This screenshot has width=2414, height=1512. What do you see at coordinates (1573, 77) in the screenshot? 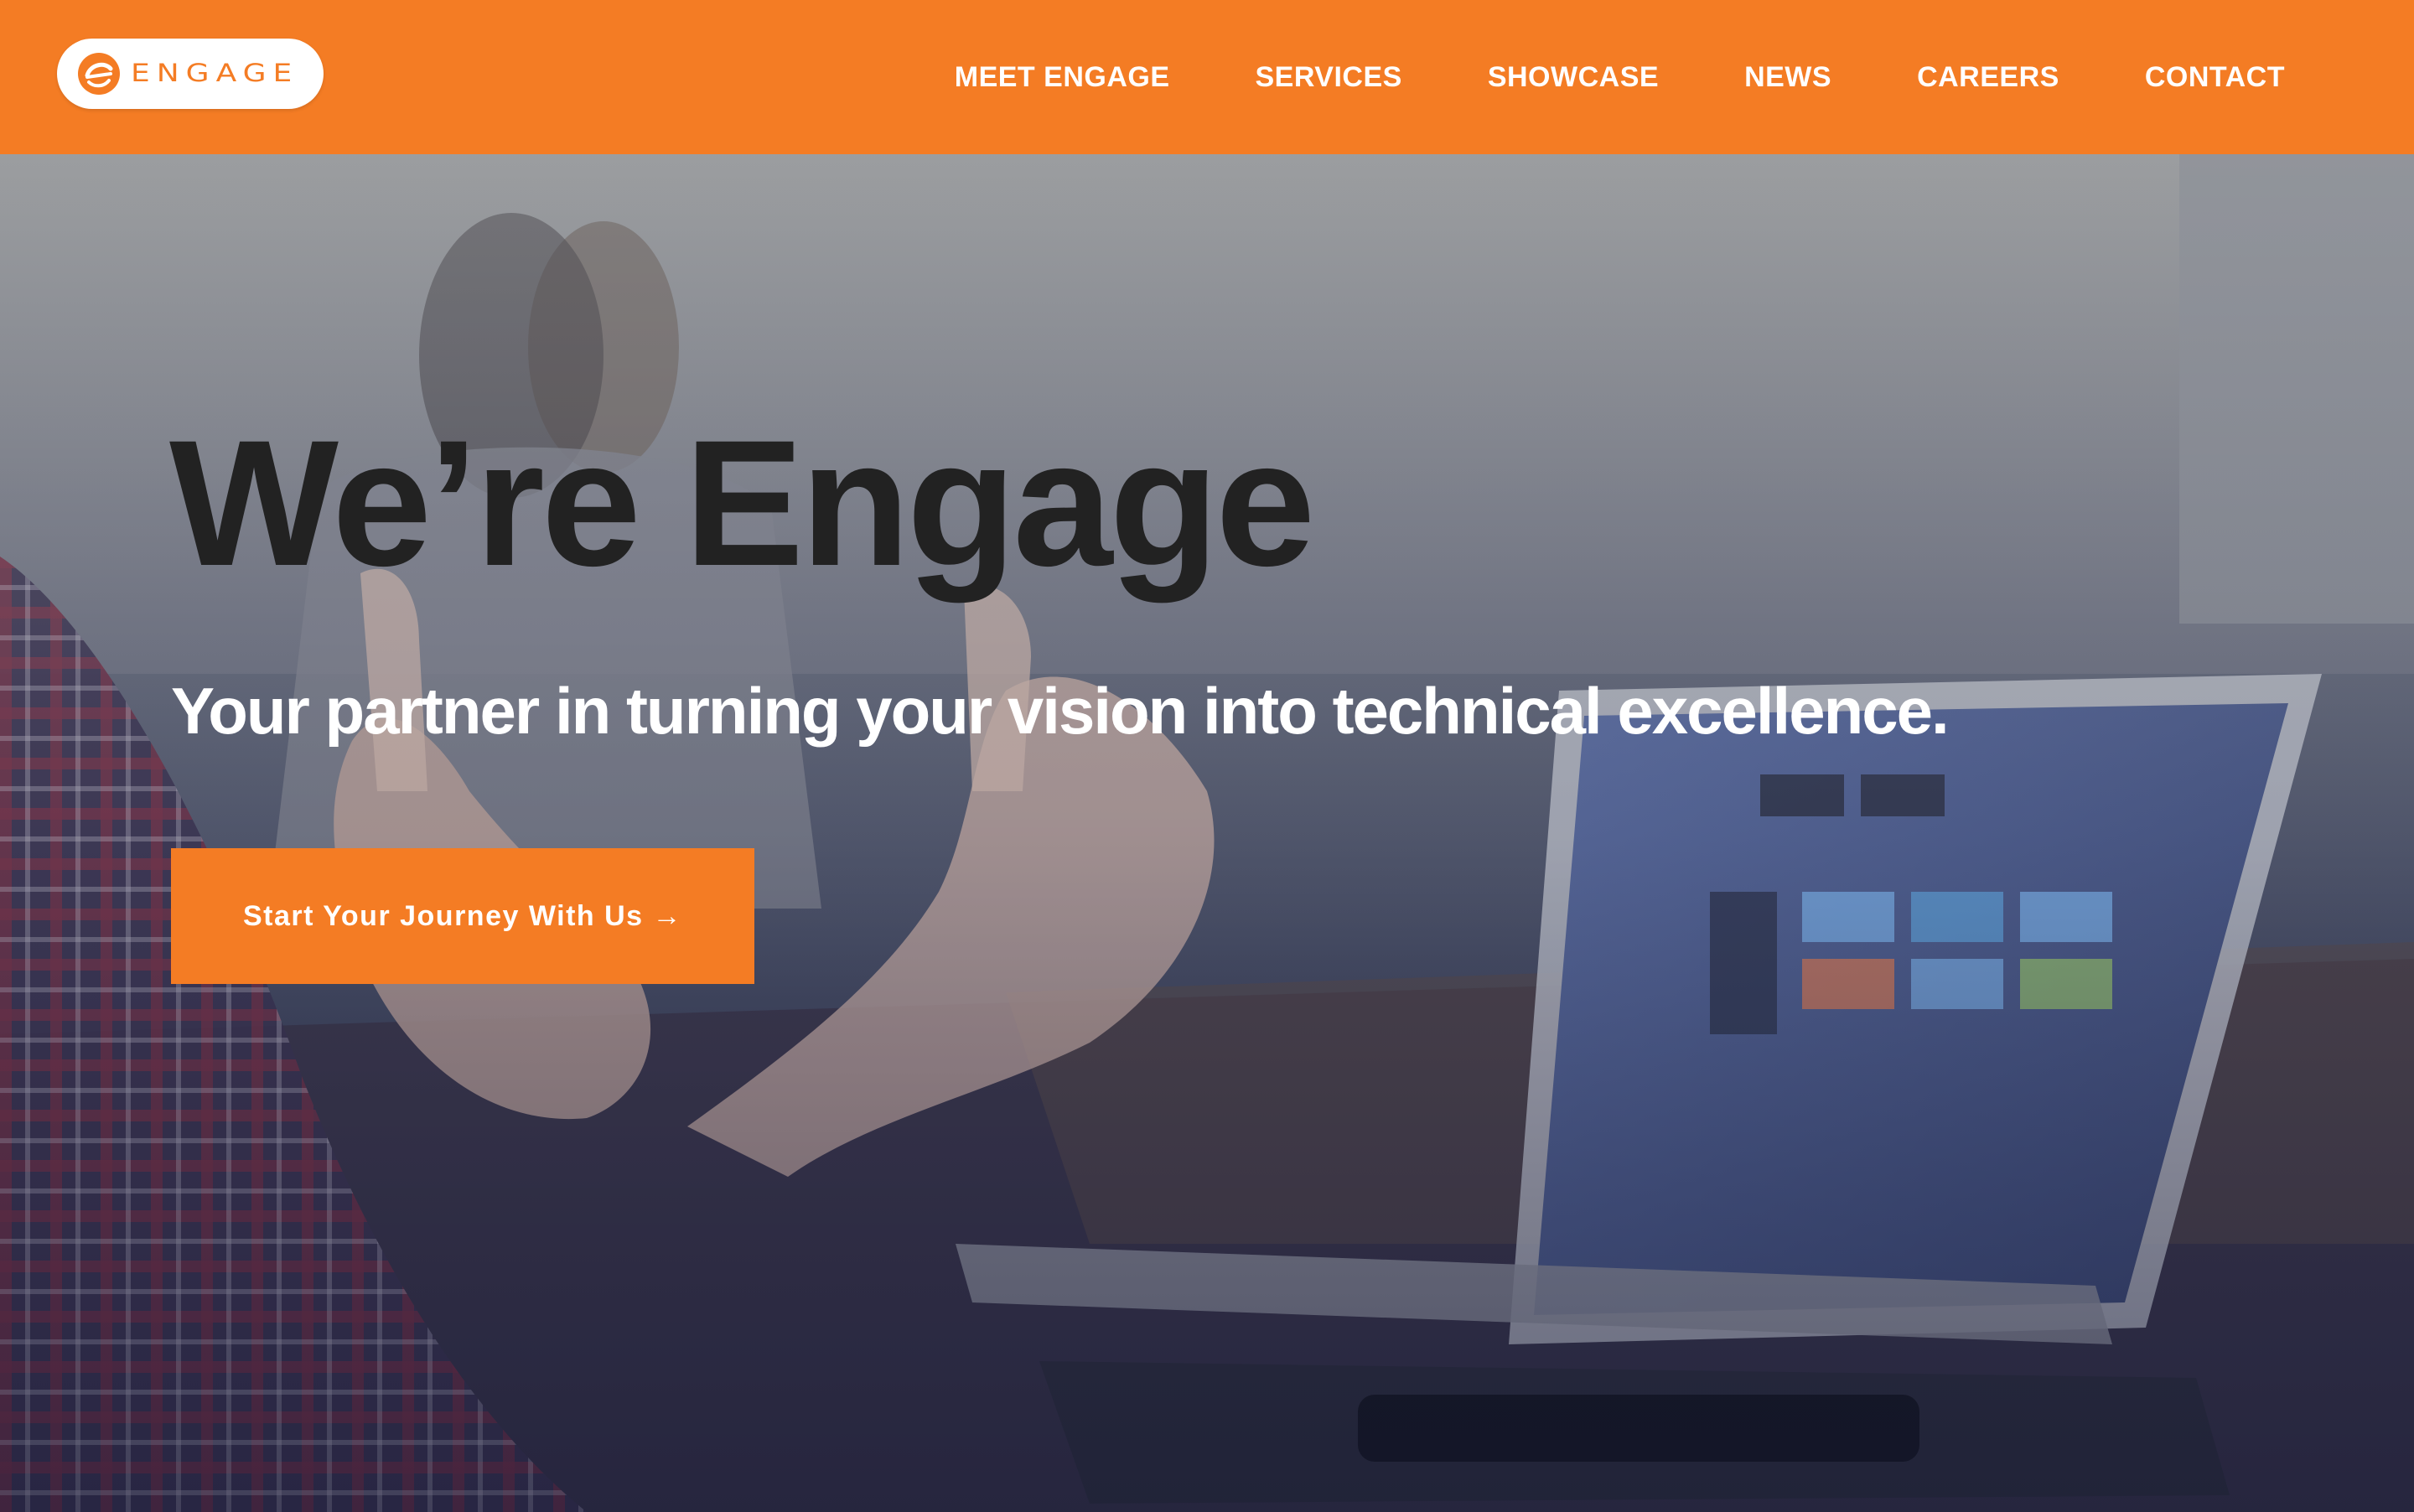
I see `nav-item-showcase: SHOWCASE` at bounding box center [1573, 77].